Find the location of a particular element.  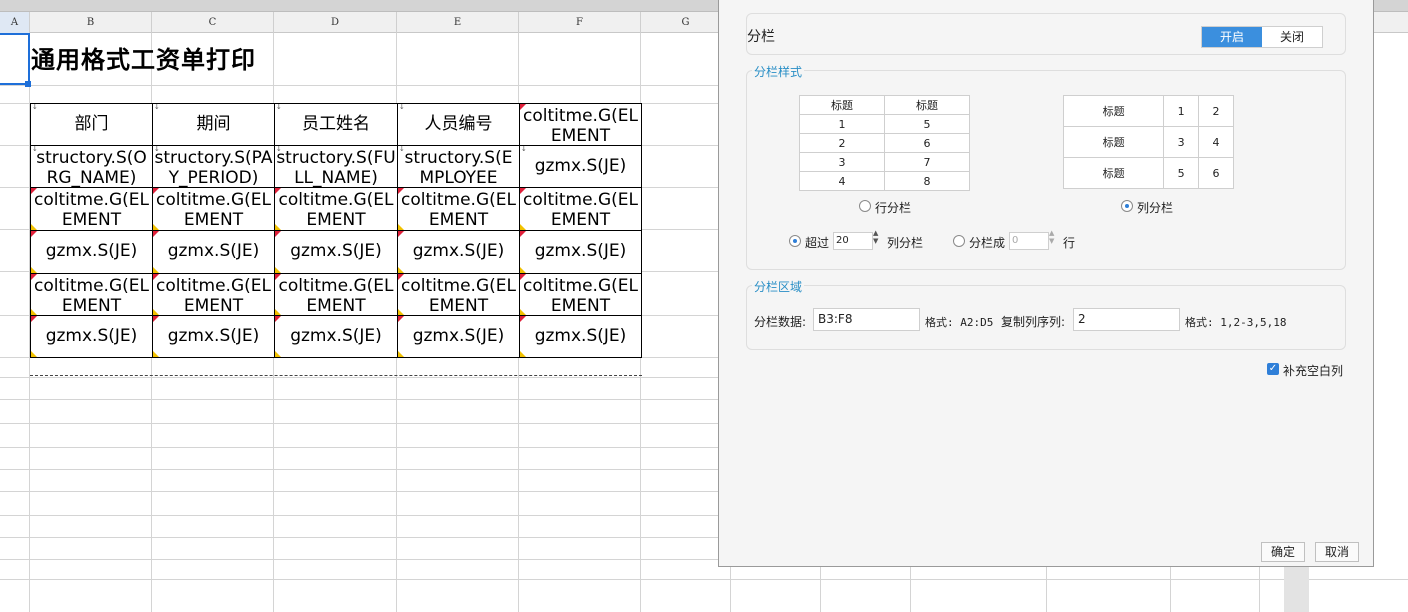

split-into-spinner-icon: ▲ ▼ is located at coordinates (1051, 237).